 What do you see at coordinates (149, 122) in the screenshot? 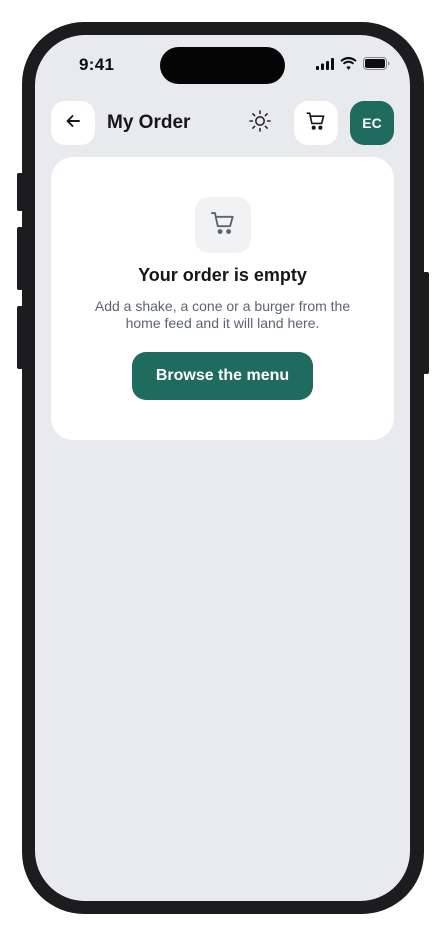
I see `page-title: My Order` at bounding box center [149, 122].